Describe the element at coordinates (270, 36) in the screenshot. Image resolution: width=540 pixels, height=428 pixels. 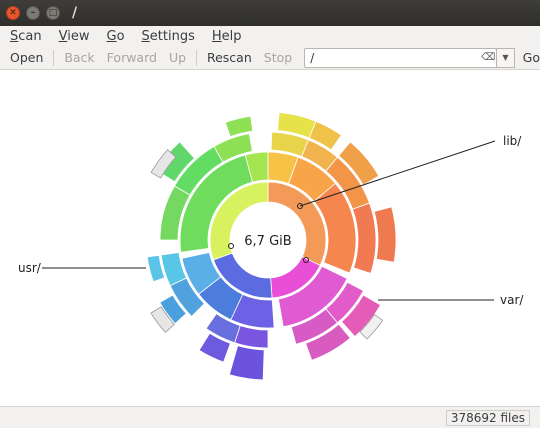
I see `menu-bar: Scan View Go Settings Help` at that location.